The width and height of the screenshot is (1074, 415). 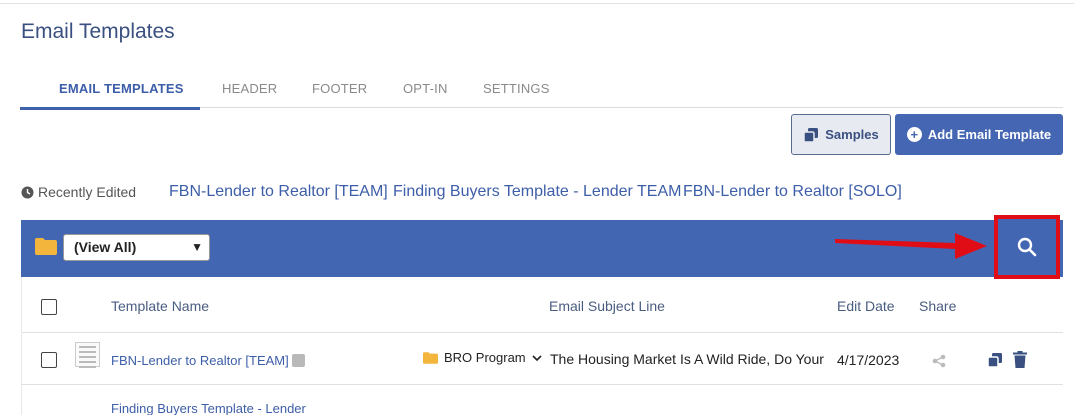 I want to click on template-name: FBN-Lender to Realtor [TEAM], so click(x=200, y=360).